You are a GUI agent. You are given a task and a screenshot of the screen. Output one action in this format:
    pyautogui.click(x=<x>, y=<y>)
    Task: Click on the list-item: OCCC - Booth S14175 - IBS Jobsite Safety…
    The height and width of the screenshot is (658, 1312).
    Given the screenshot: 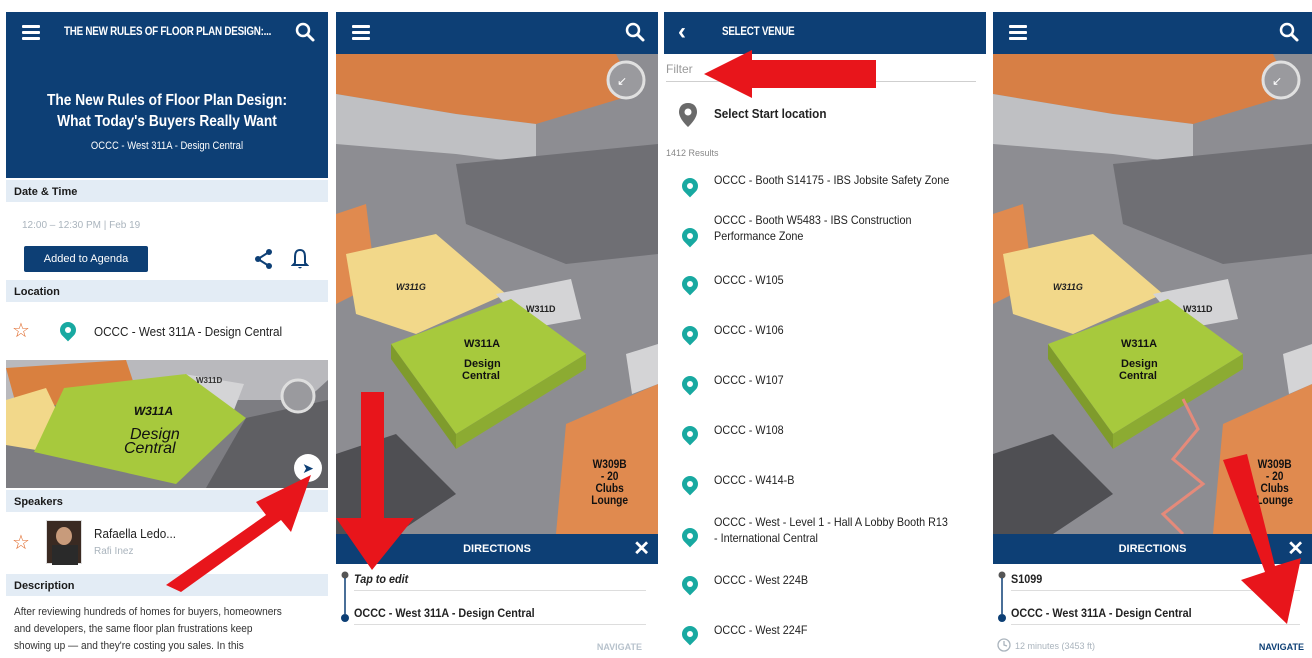 What is the action you would take?
    pyautogui.click(x=825, y=189)
    